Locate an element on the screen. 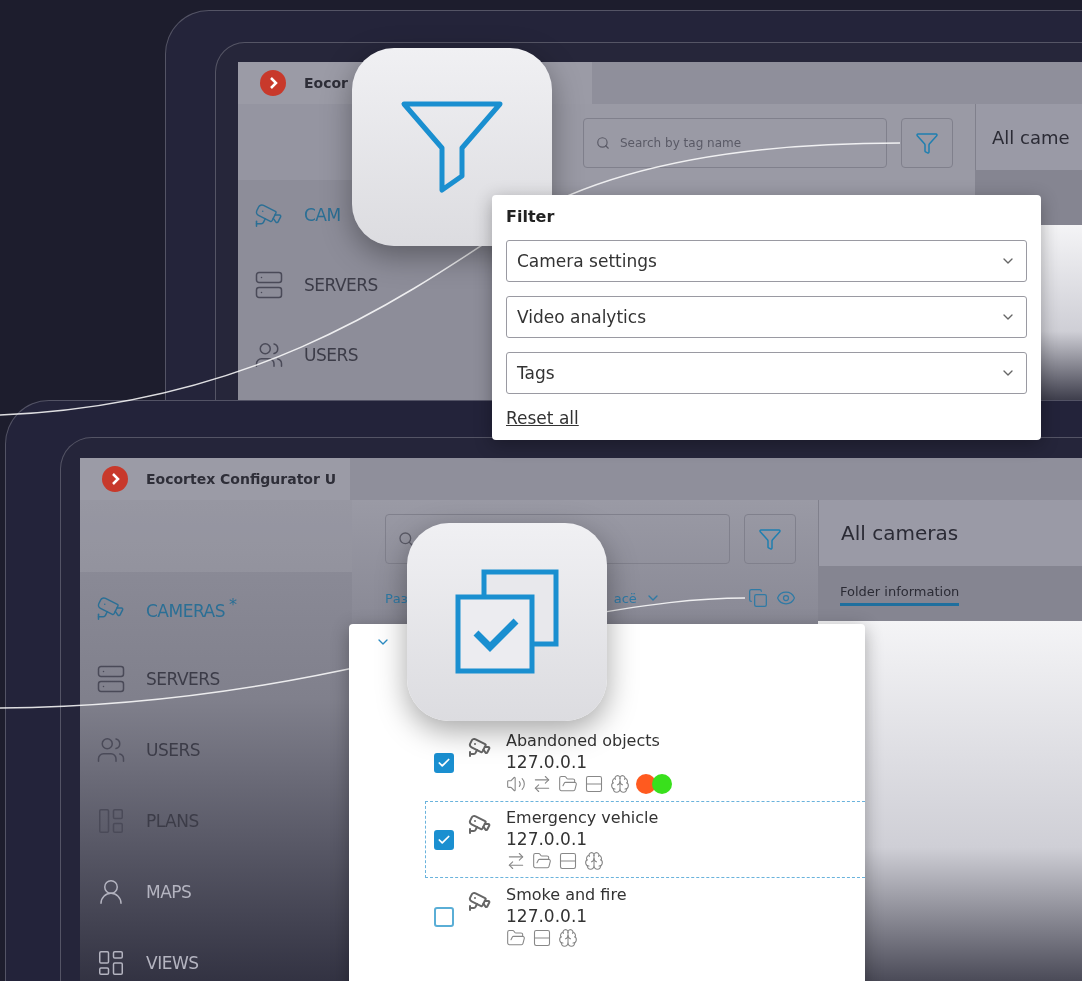  popup-title: Filter is located at coordinates (531, 216).